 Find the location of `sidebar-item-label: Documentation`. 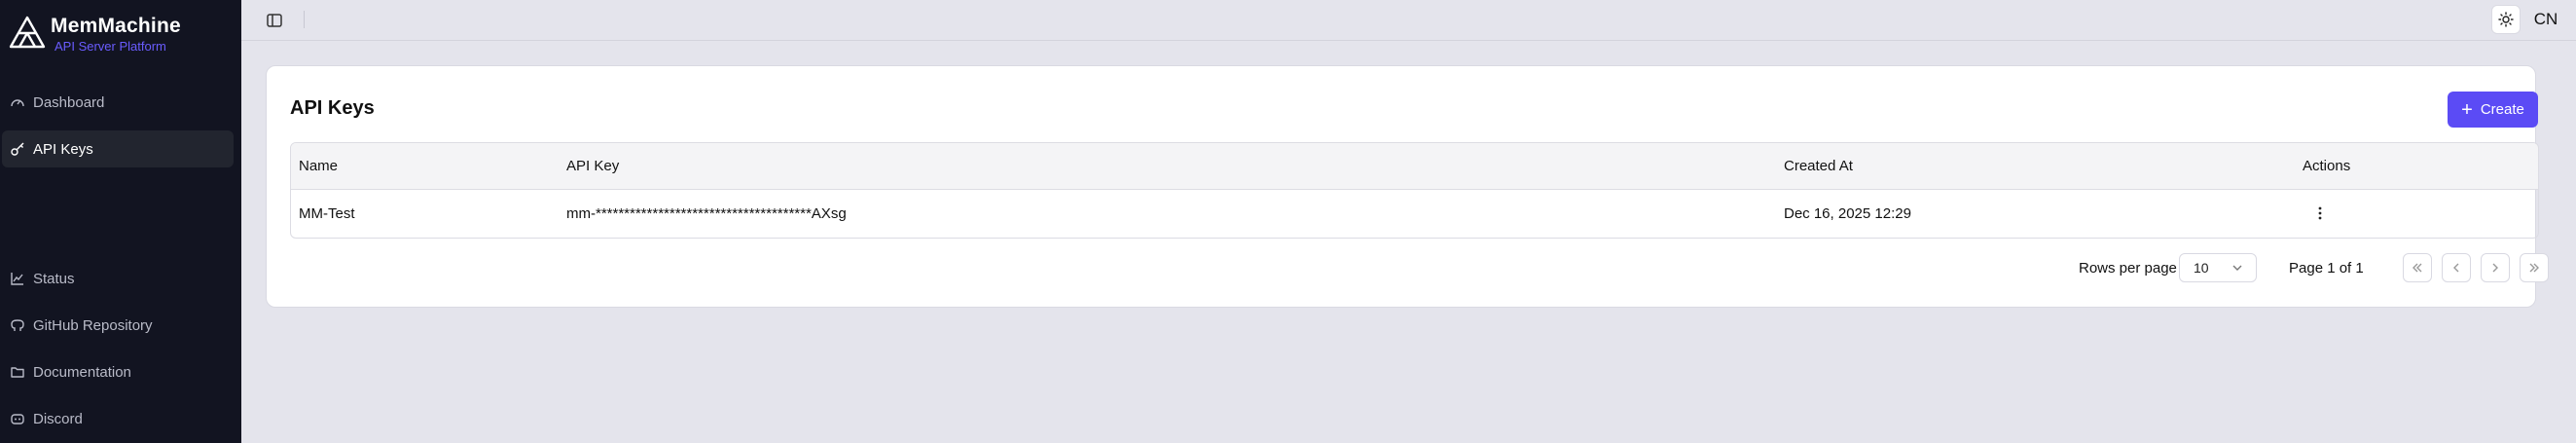

sidebar-item-label: Documentation is located at coordinates (82, 372).